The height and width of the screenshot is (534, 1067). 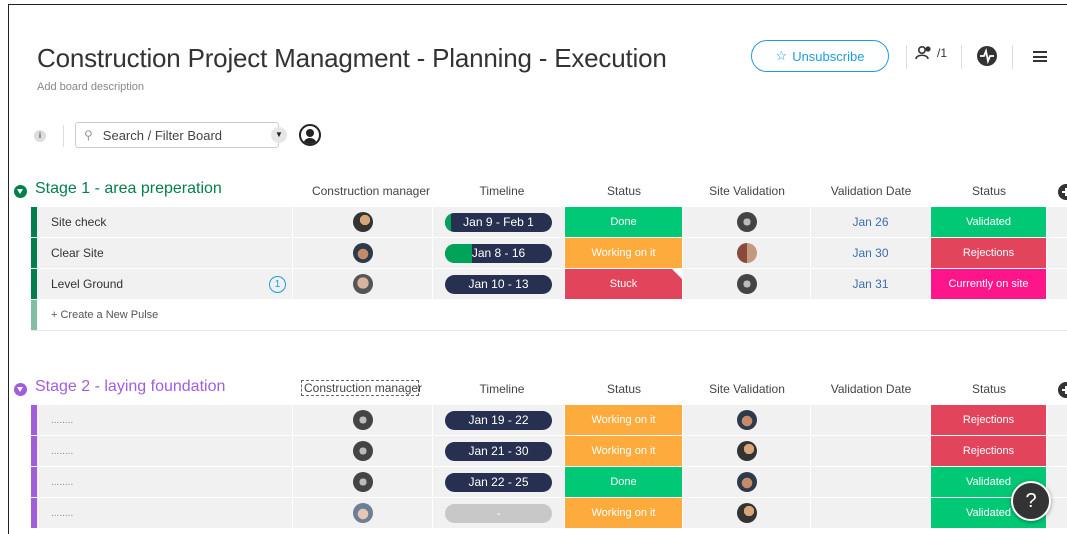 What do you see at coordinates (989, 284) in the screenshot?
I see `status2-cell: Currently on site` at bounding box center [989, 284].